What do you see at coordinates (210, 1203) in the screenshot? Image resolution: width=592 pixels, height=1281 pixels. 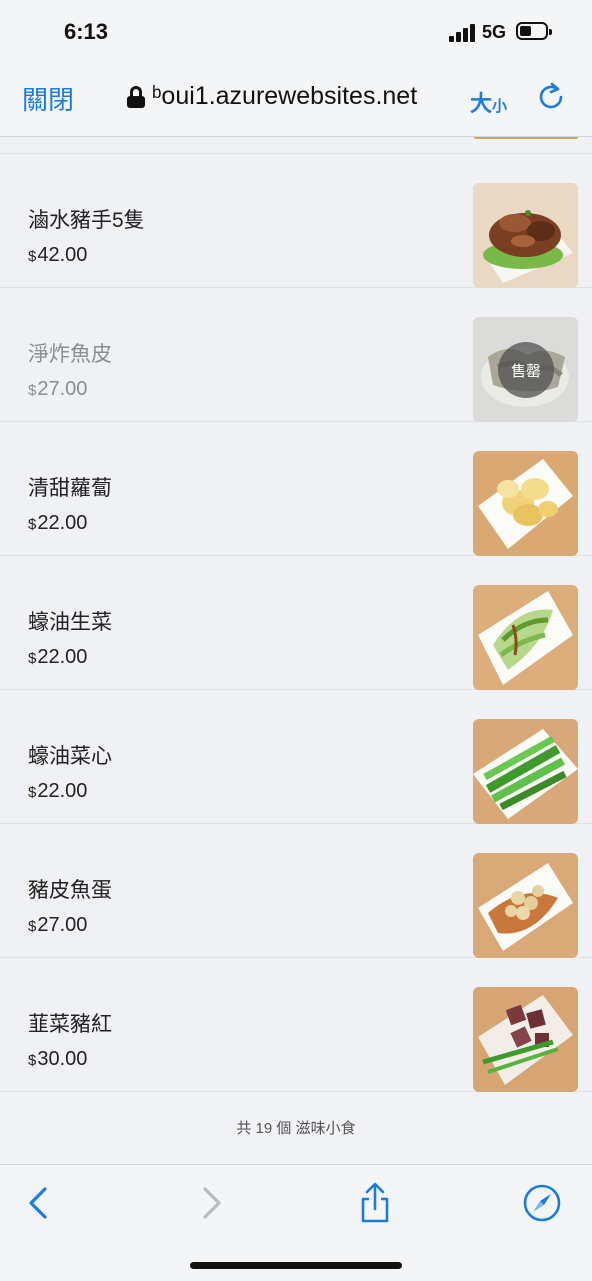 I see `chevron-right-icon` at bounding box center [210, 1203].